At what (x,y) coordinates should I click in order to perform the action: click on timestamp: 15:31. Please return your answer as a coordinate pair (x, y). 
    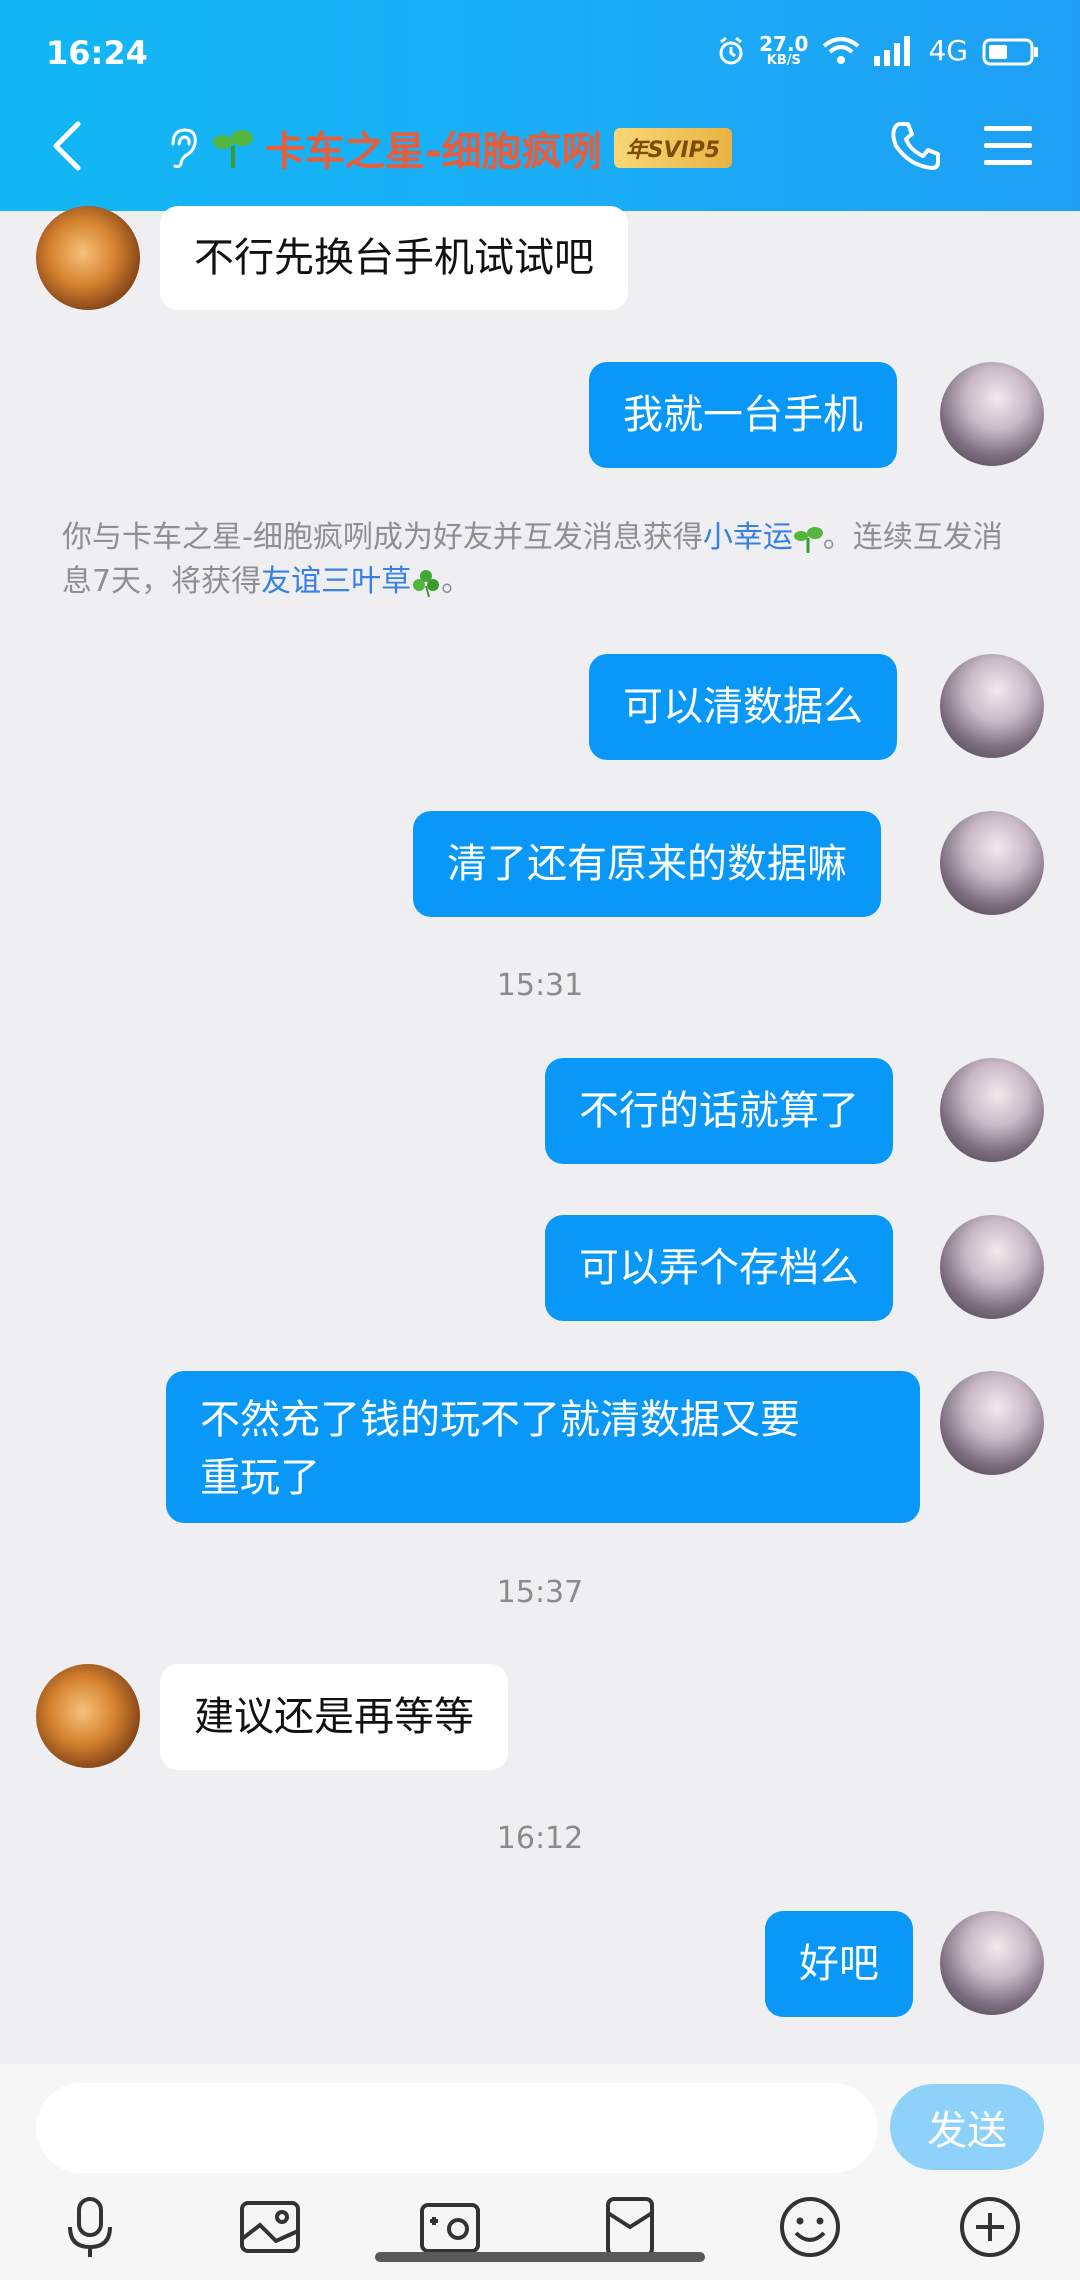
    Looking at the image, I should click on (540, 985).